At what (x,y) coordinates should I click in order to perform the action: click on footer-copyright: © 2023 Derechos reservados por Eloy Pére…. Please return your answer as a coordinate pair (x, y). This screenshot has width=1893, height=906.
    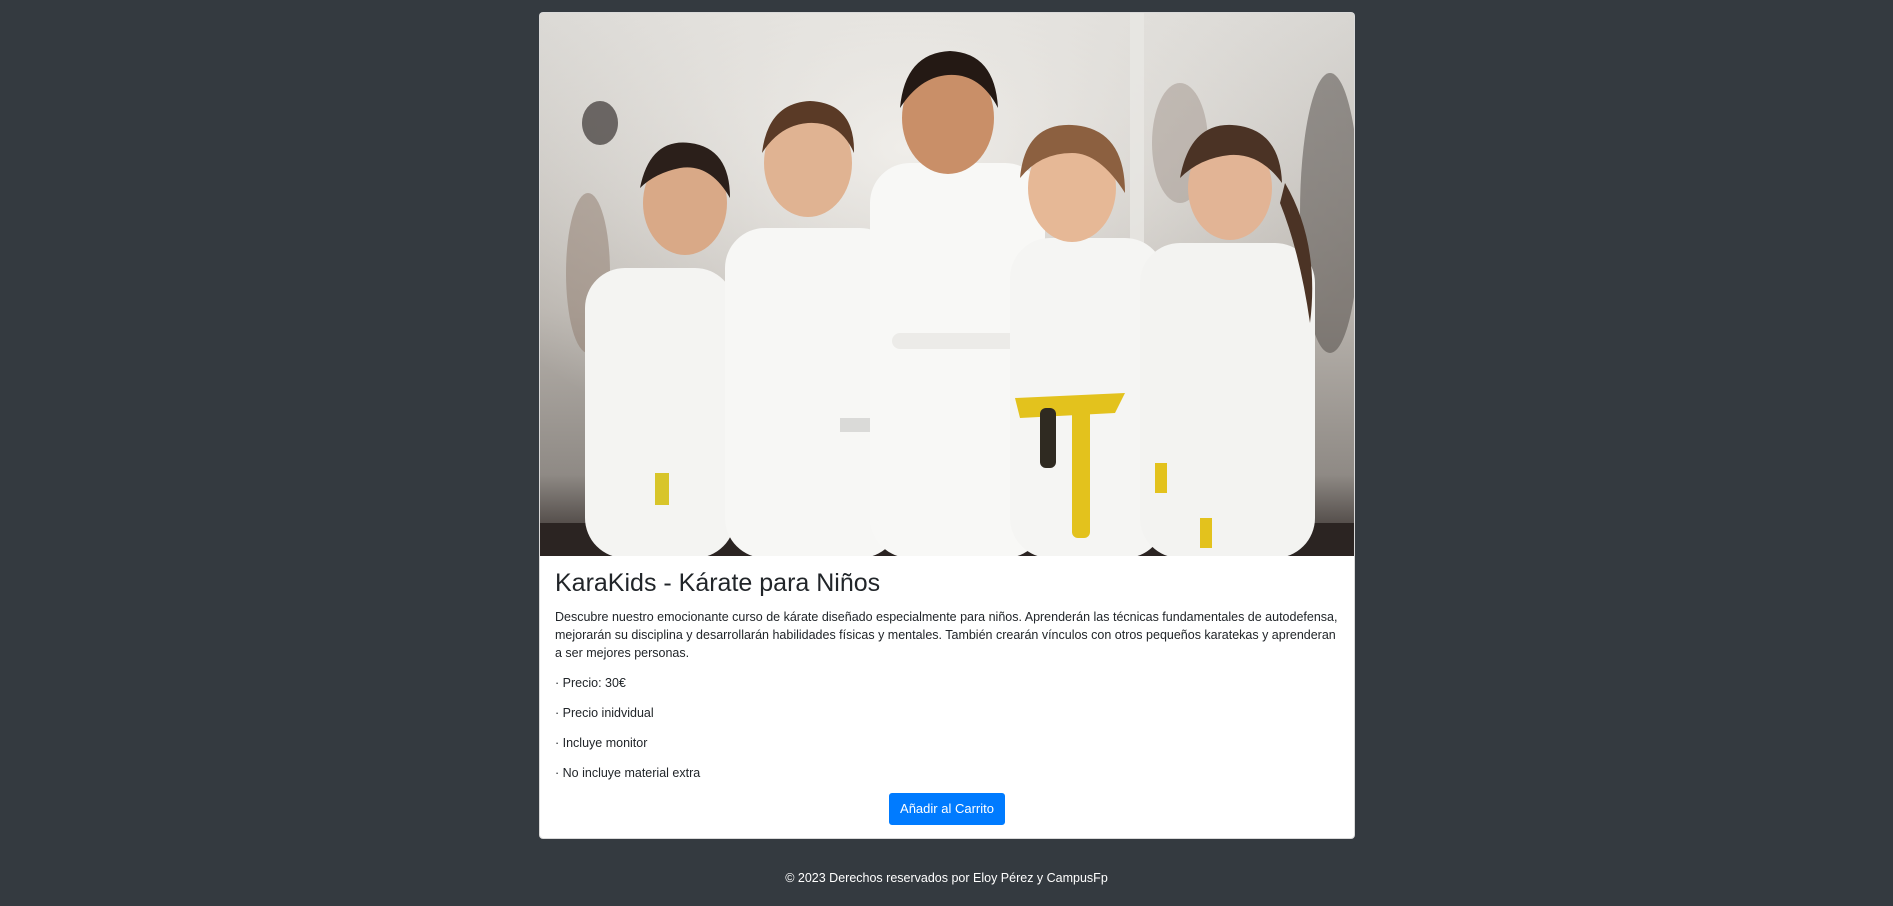
    Looking at the image, I should click on (946, 878).